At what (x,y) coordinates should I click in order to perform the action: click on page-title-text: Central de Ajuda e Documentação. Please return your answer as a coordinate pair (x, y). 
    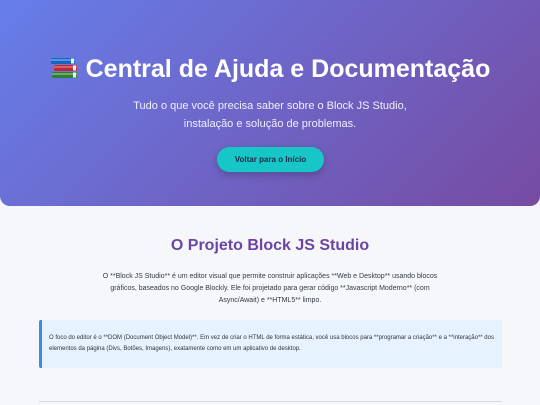
    Looking at the image, I should click on (288, 69).